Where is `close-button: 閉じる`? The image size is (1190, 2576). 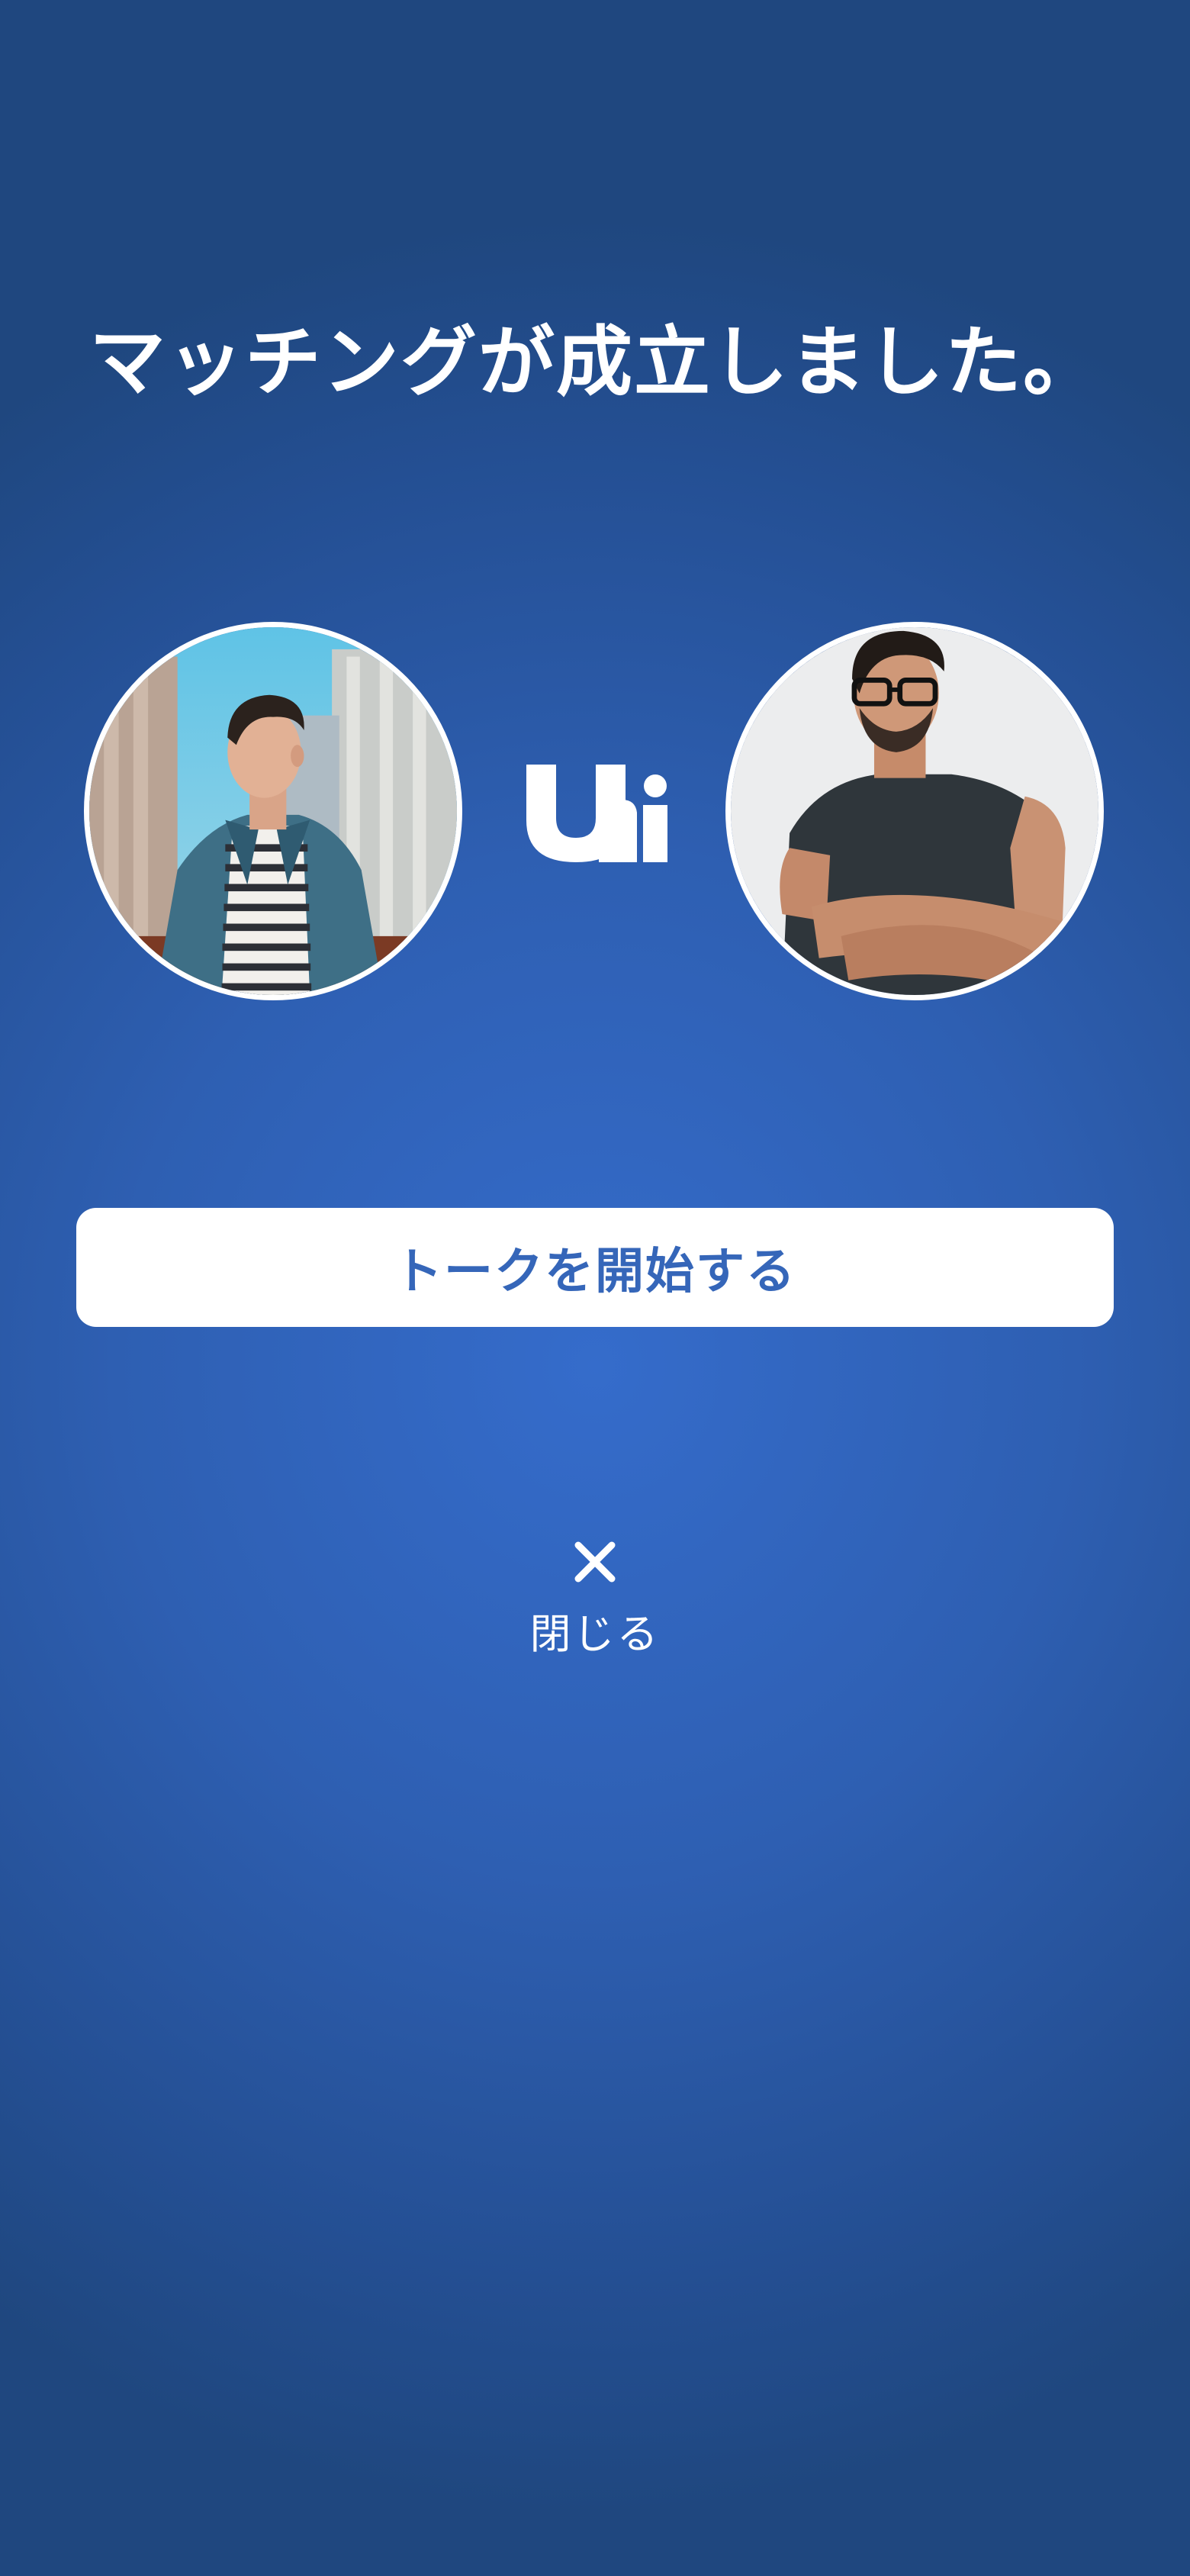
close-button: 閉じる is located at coordinates (595, 1594).